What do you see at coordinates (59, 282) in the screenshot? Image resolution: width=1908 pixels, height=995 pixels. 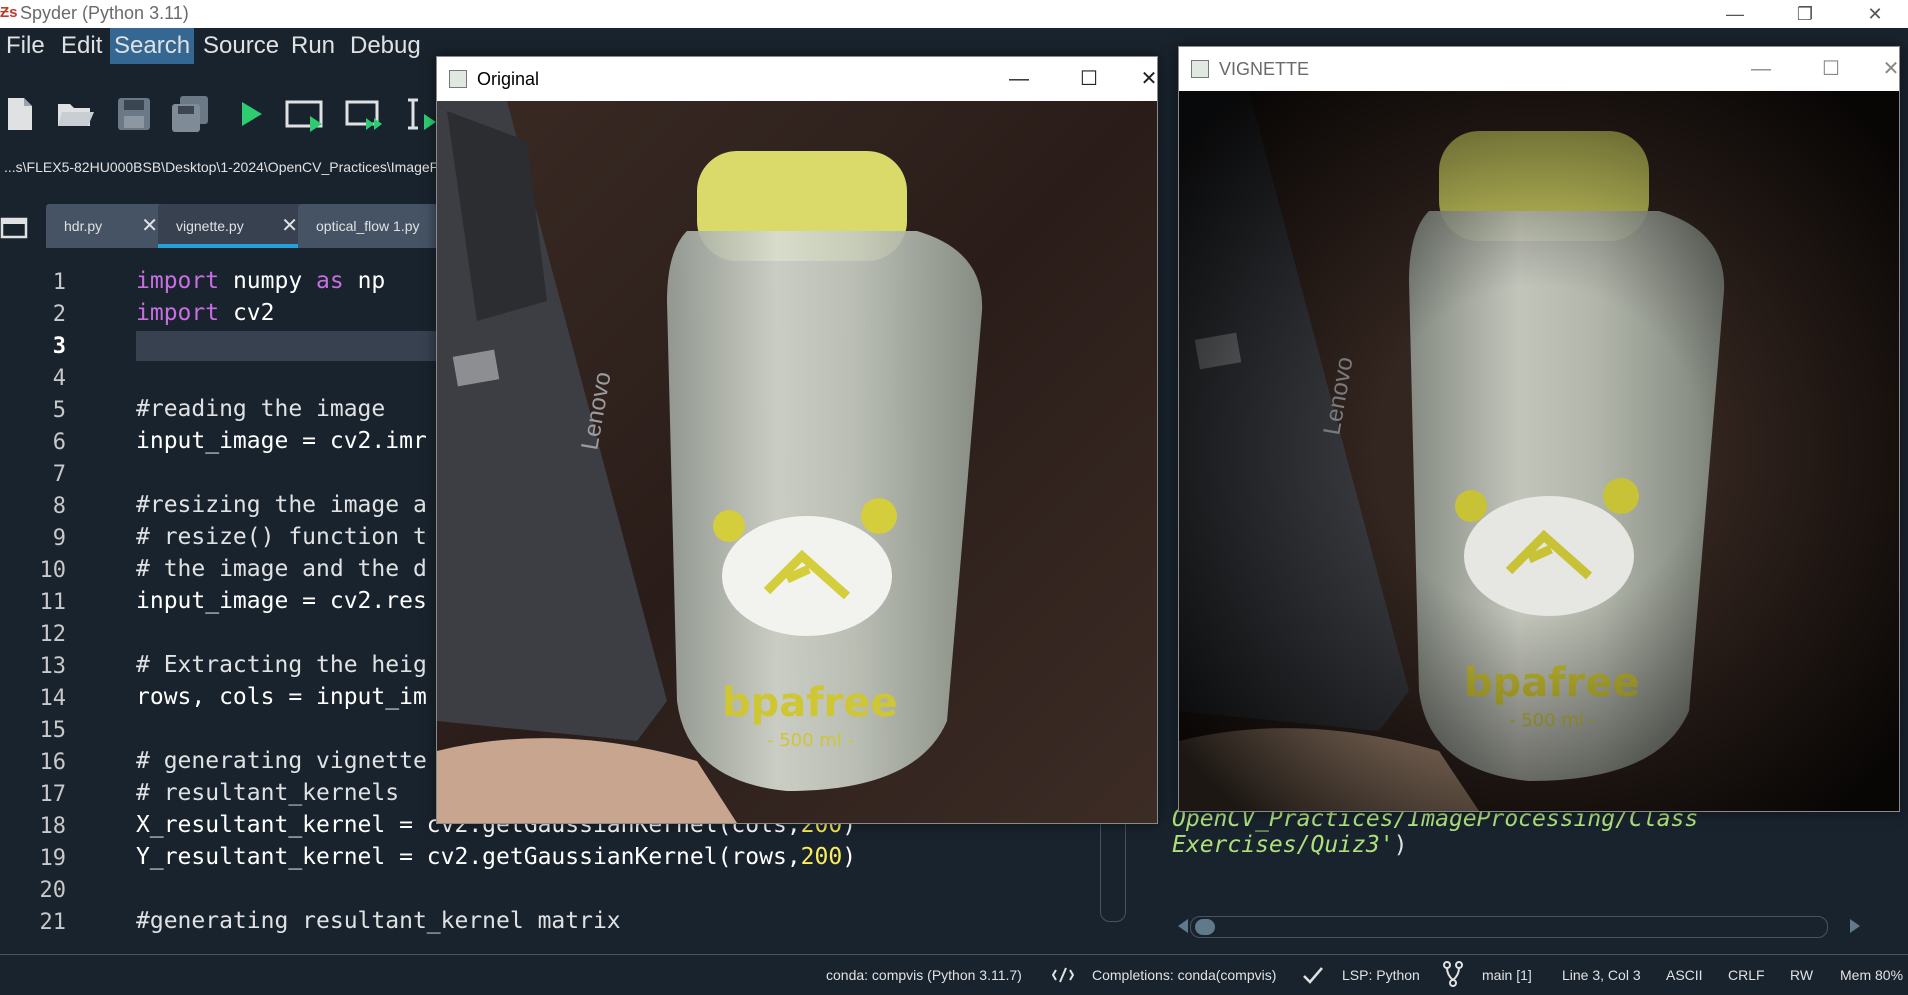 I see `line-number: 1` at bounding box center [59, 282].